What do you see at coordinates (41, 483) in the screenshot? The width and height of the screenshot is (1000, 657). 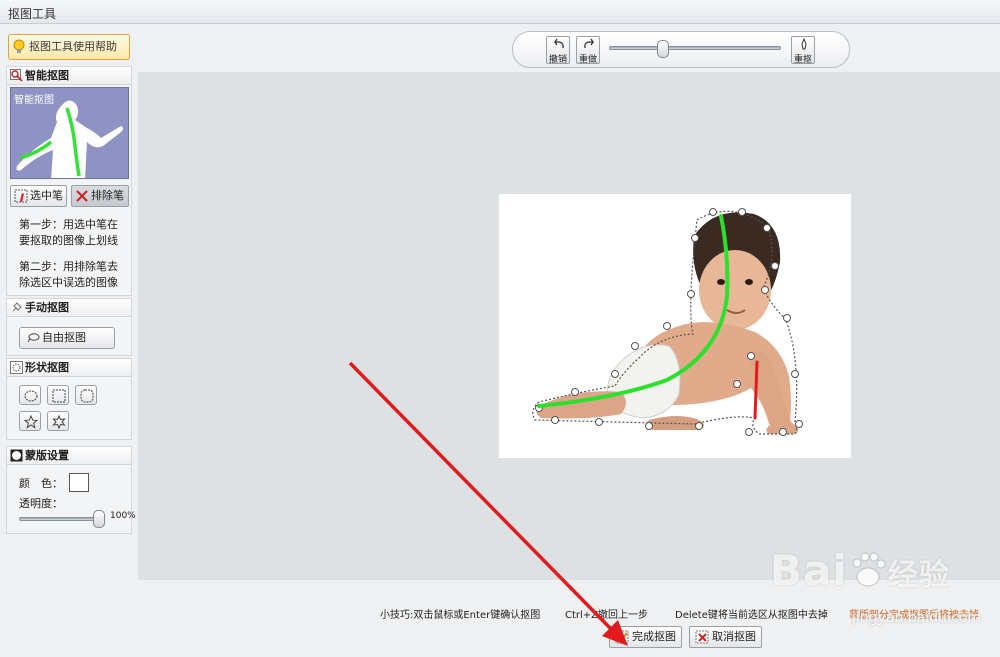 I see `mask-color-label: 颜 色：` at bounding box center [41, 483].